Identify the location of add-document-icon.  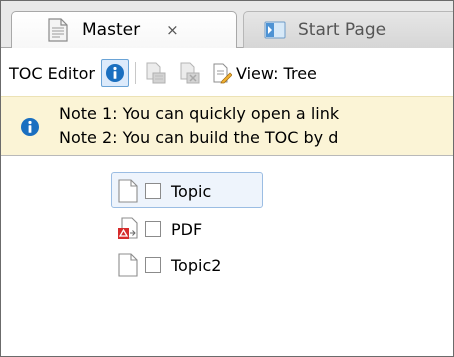
(156, 73).